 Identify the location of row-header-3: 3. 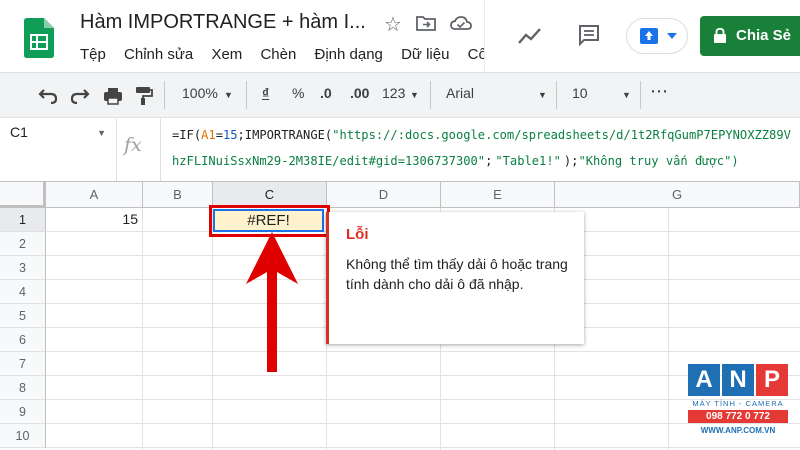
(23, 268).